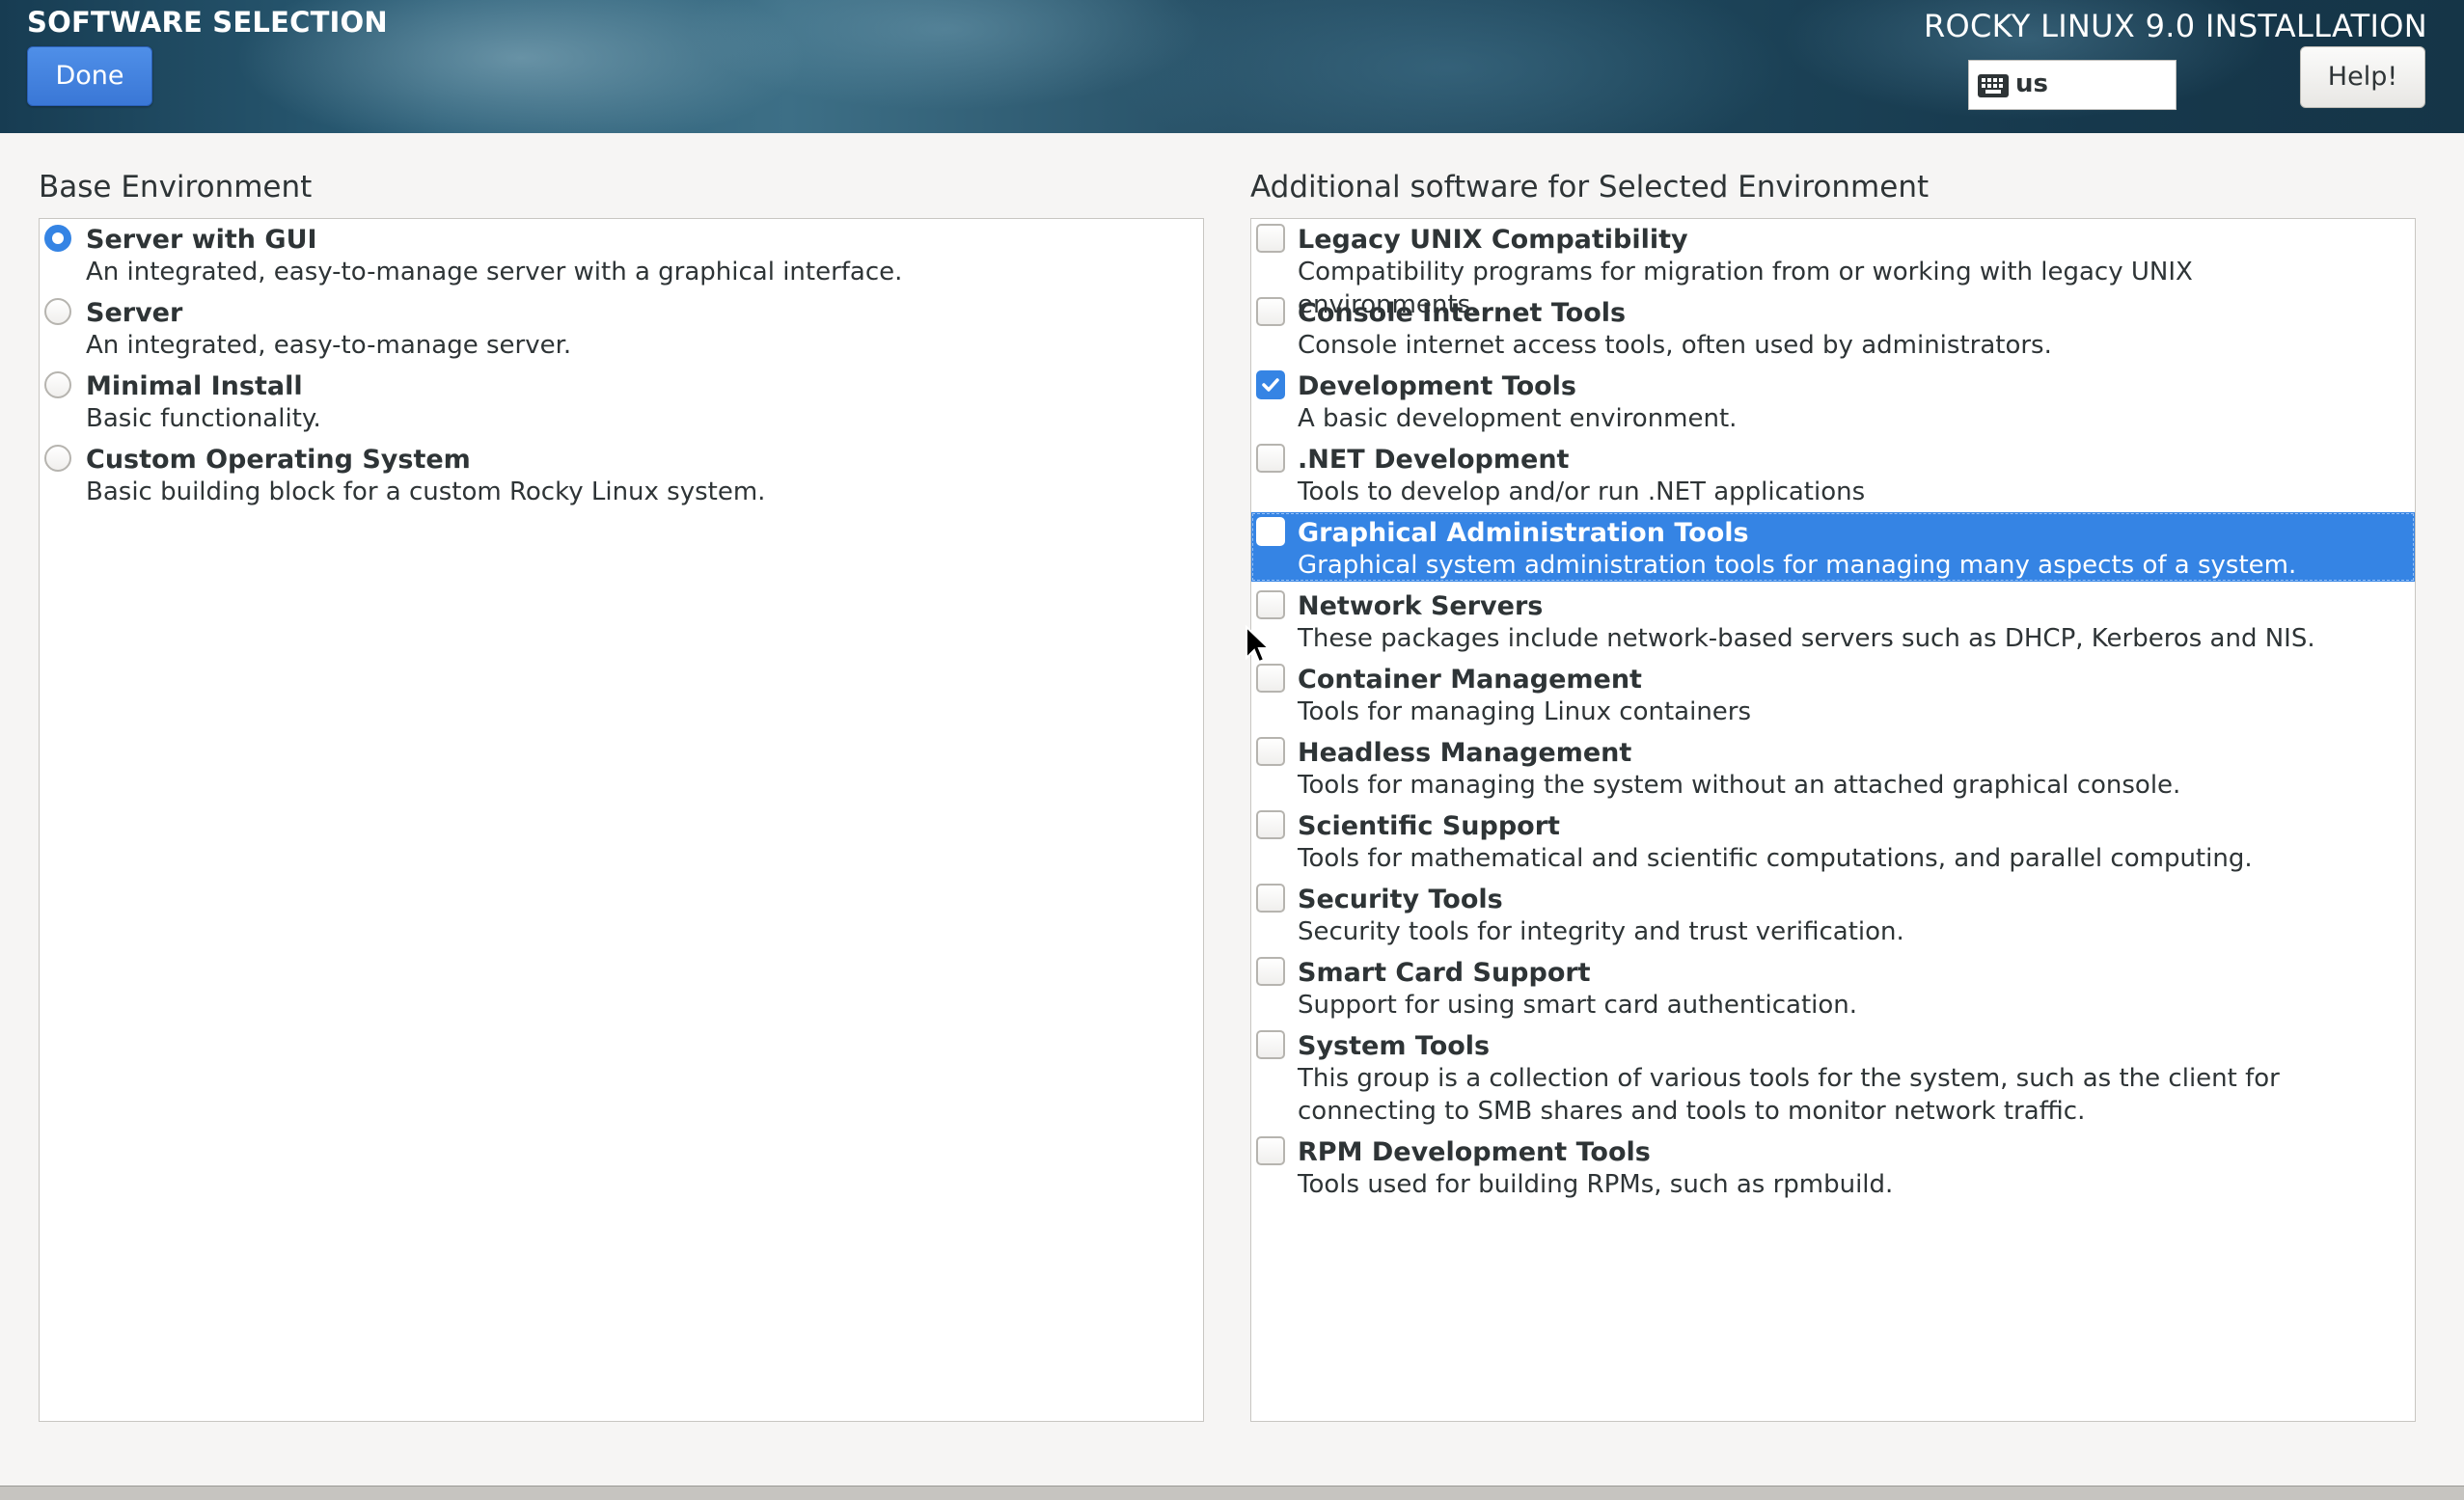  What do you see at coordinates (194, 386) in the screenshot?
I see `option-name: Minimal Install` at bounding box center [194, 386].